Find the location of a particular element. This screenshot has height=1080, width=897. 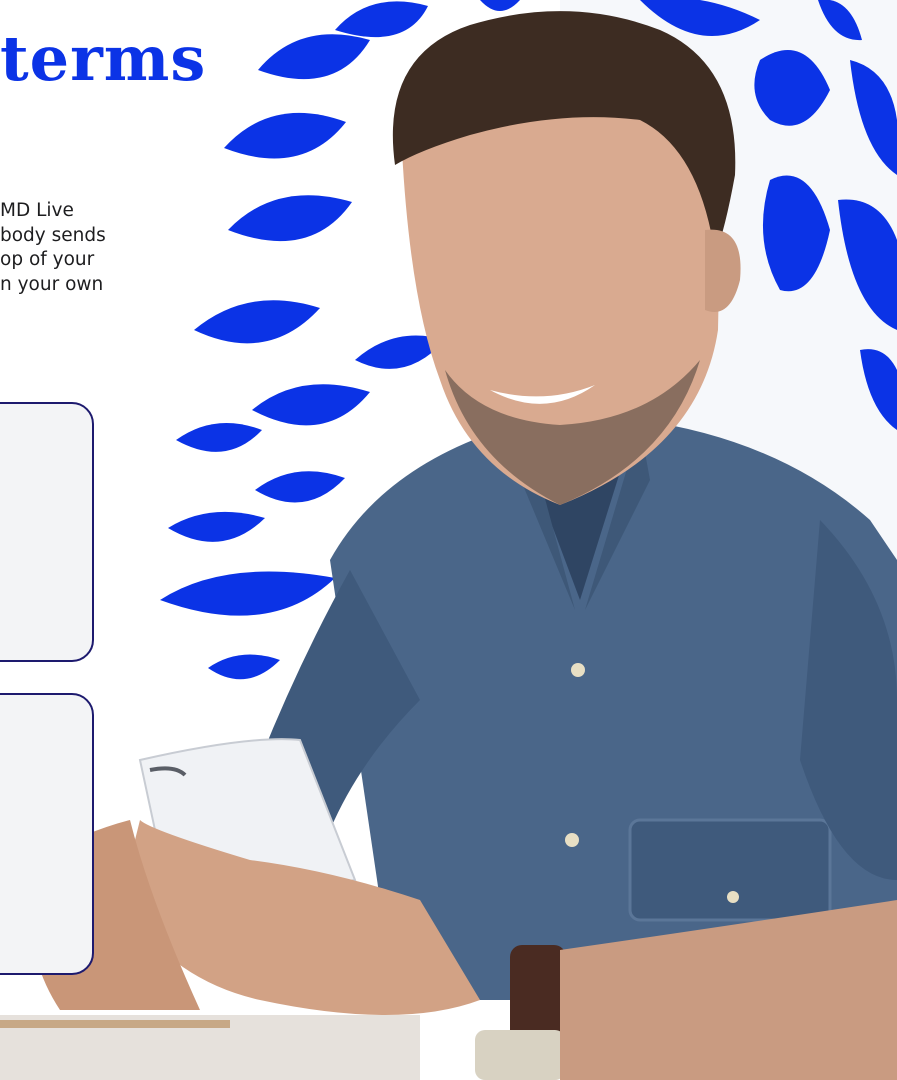

intro-line: n your own is located at coordinates (52, 284).